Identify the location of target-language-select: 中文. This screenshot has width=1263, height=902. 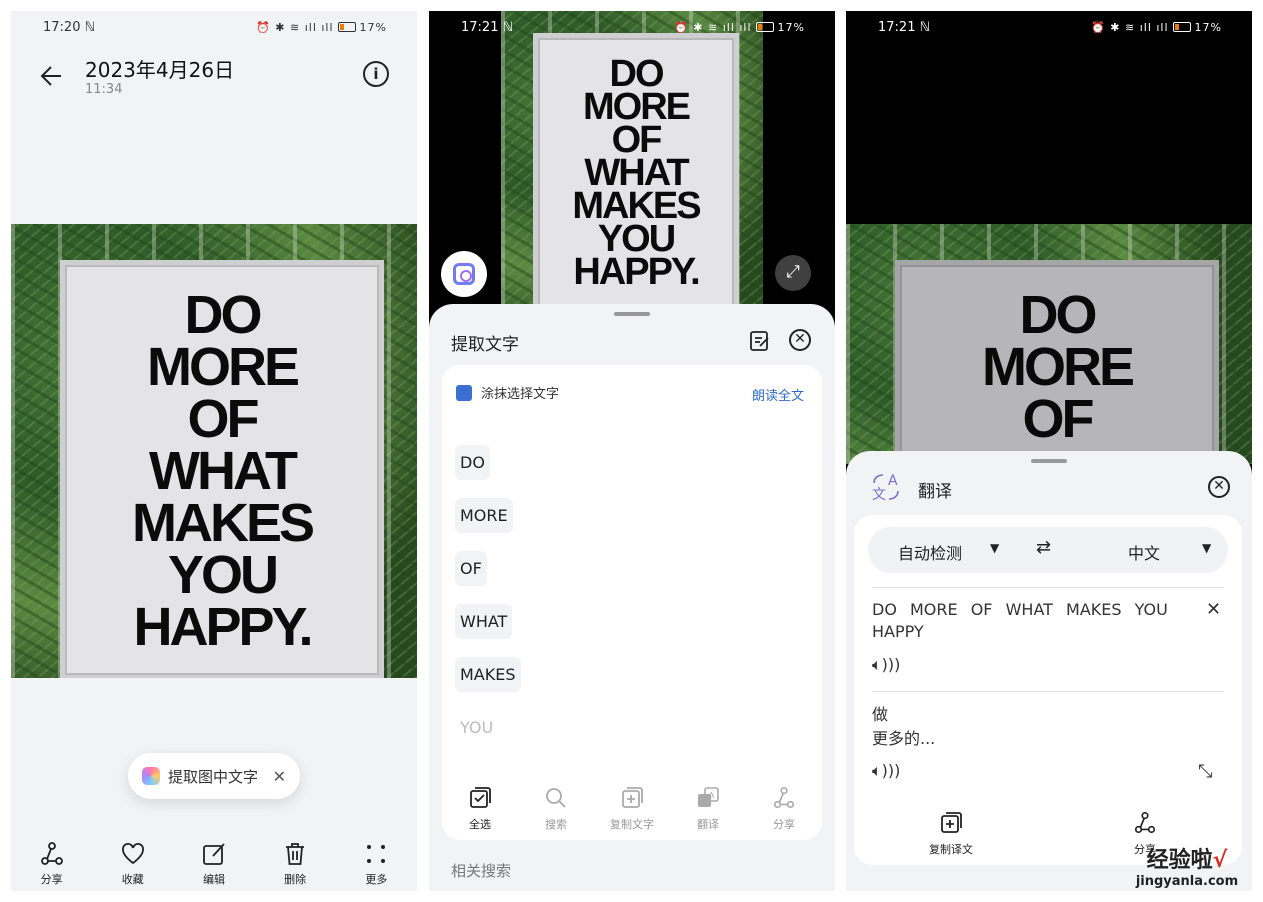
(1144, 552).